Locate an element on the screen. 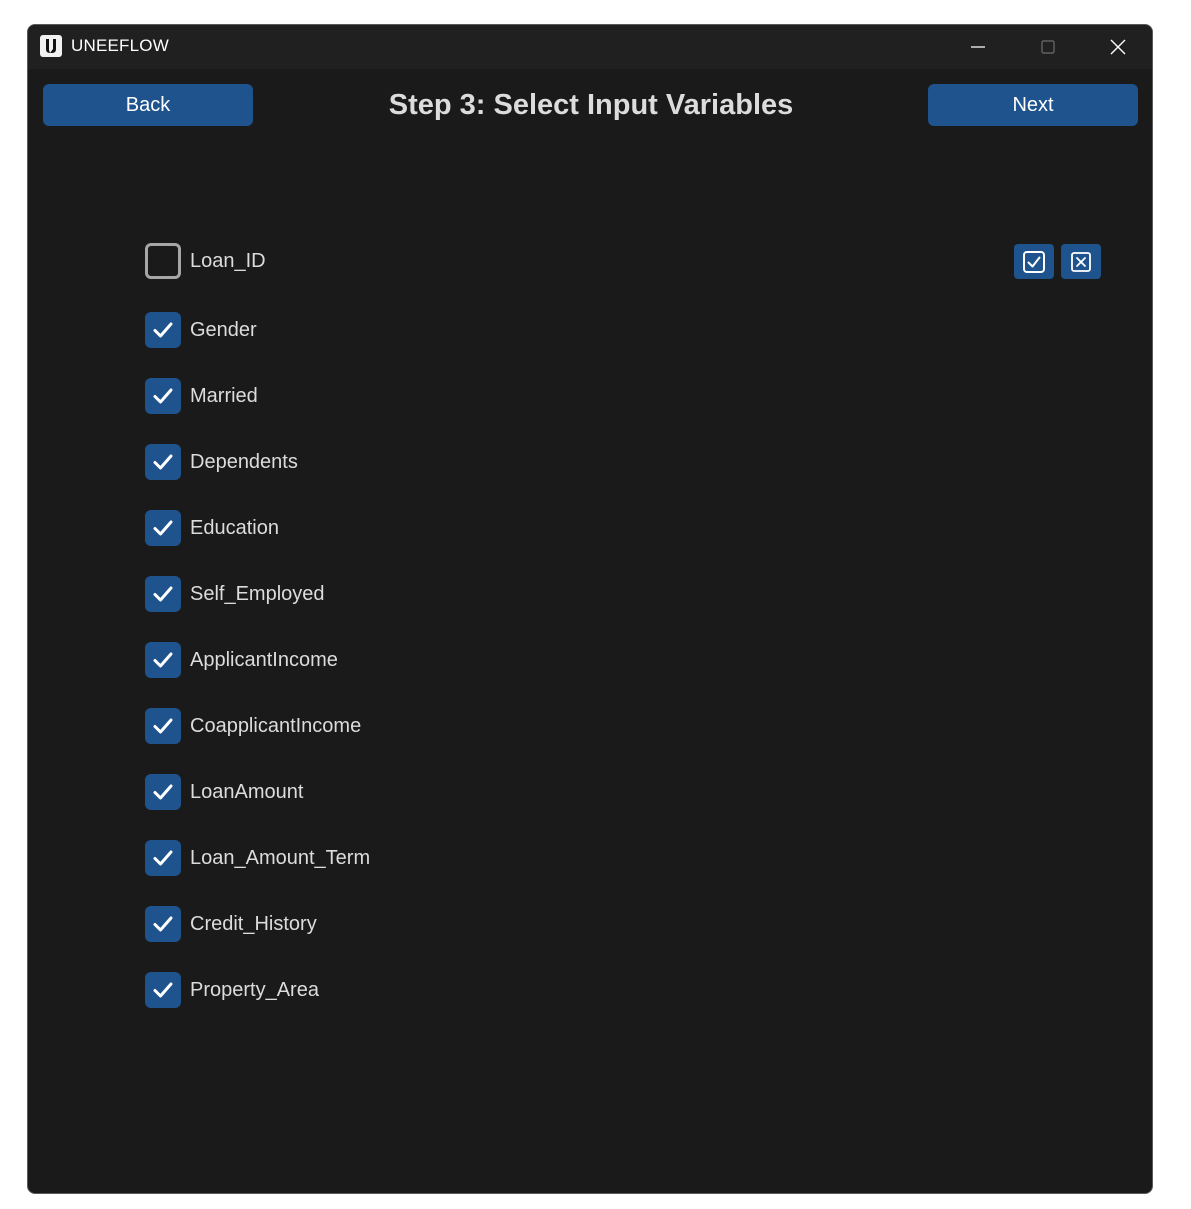  variable-label: LoanAmount is located at coordinates (247, 791).